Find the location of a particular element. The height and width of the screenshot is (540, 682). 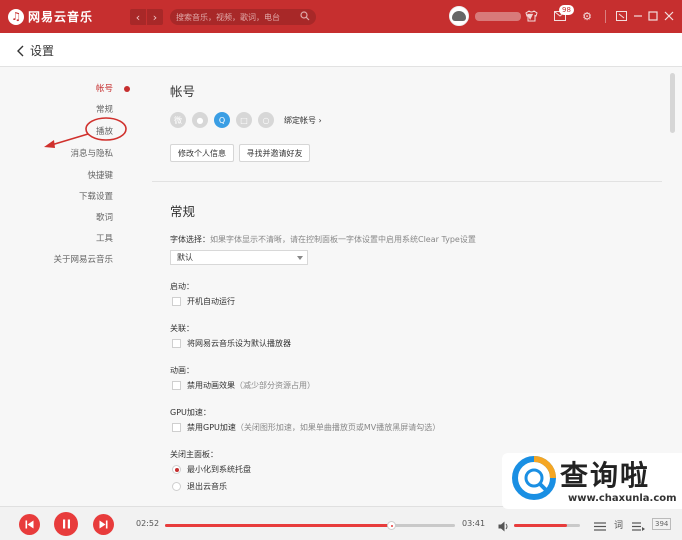

weibo-icon: 微 is located at coordinates (178, 120).